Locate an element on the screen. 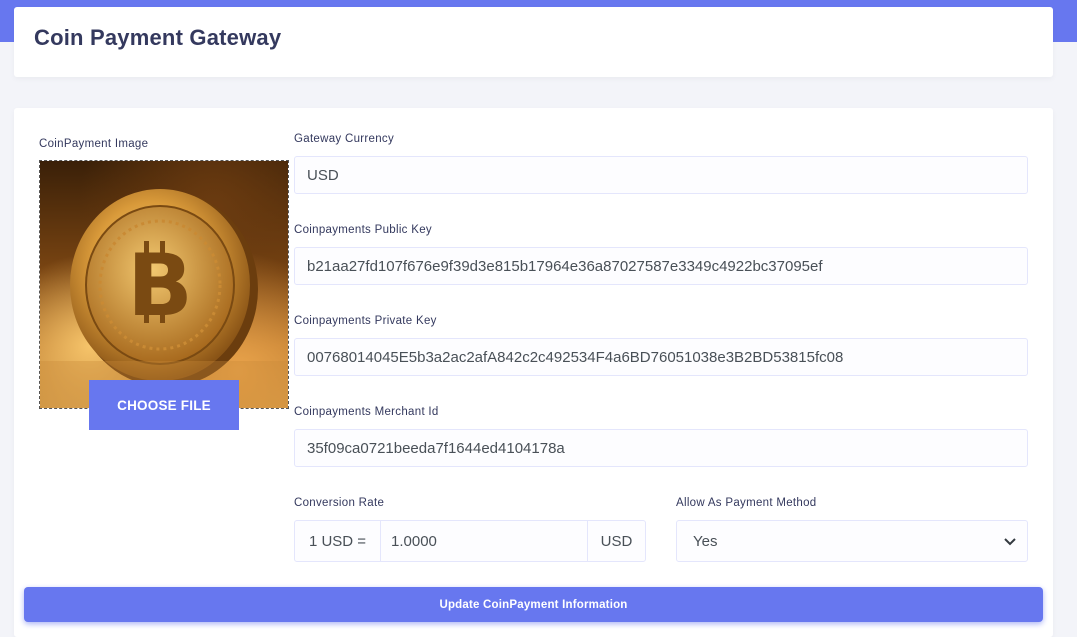 This screenshot has width=1077, height=637. conversion-rate-label: Conversion Rate is located at coordinates (339, 503).